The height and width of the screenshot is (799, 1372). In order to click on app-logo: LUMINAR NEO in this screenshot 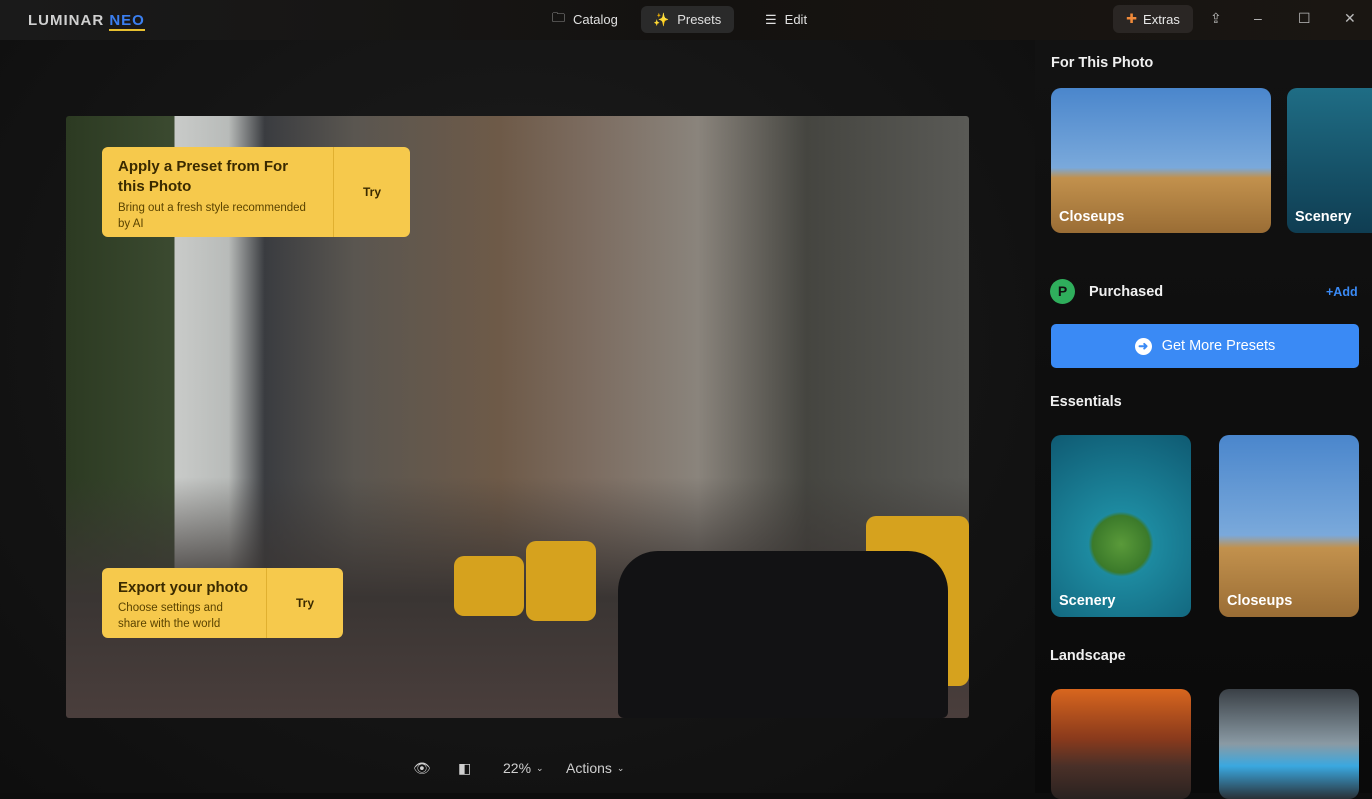, I will do `click(86, 21)`.